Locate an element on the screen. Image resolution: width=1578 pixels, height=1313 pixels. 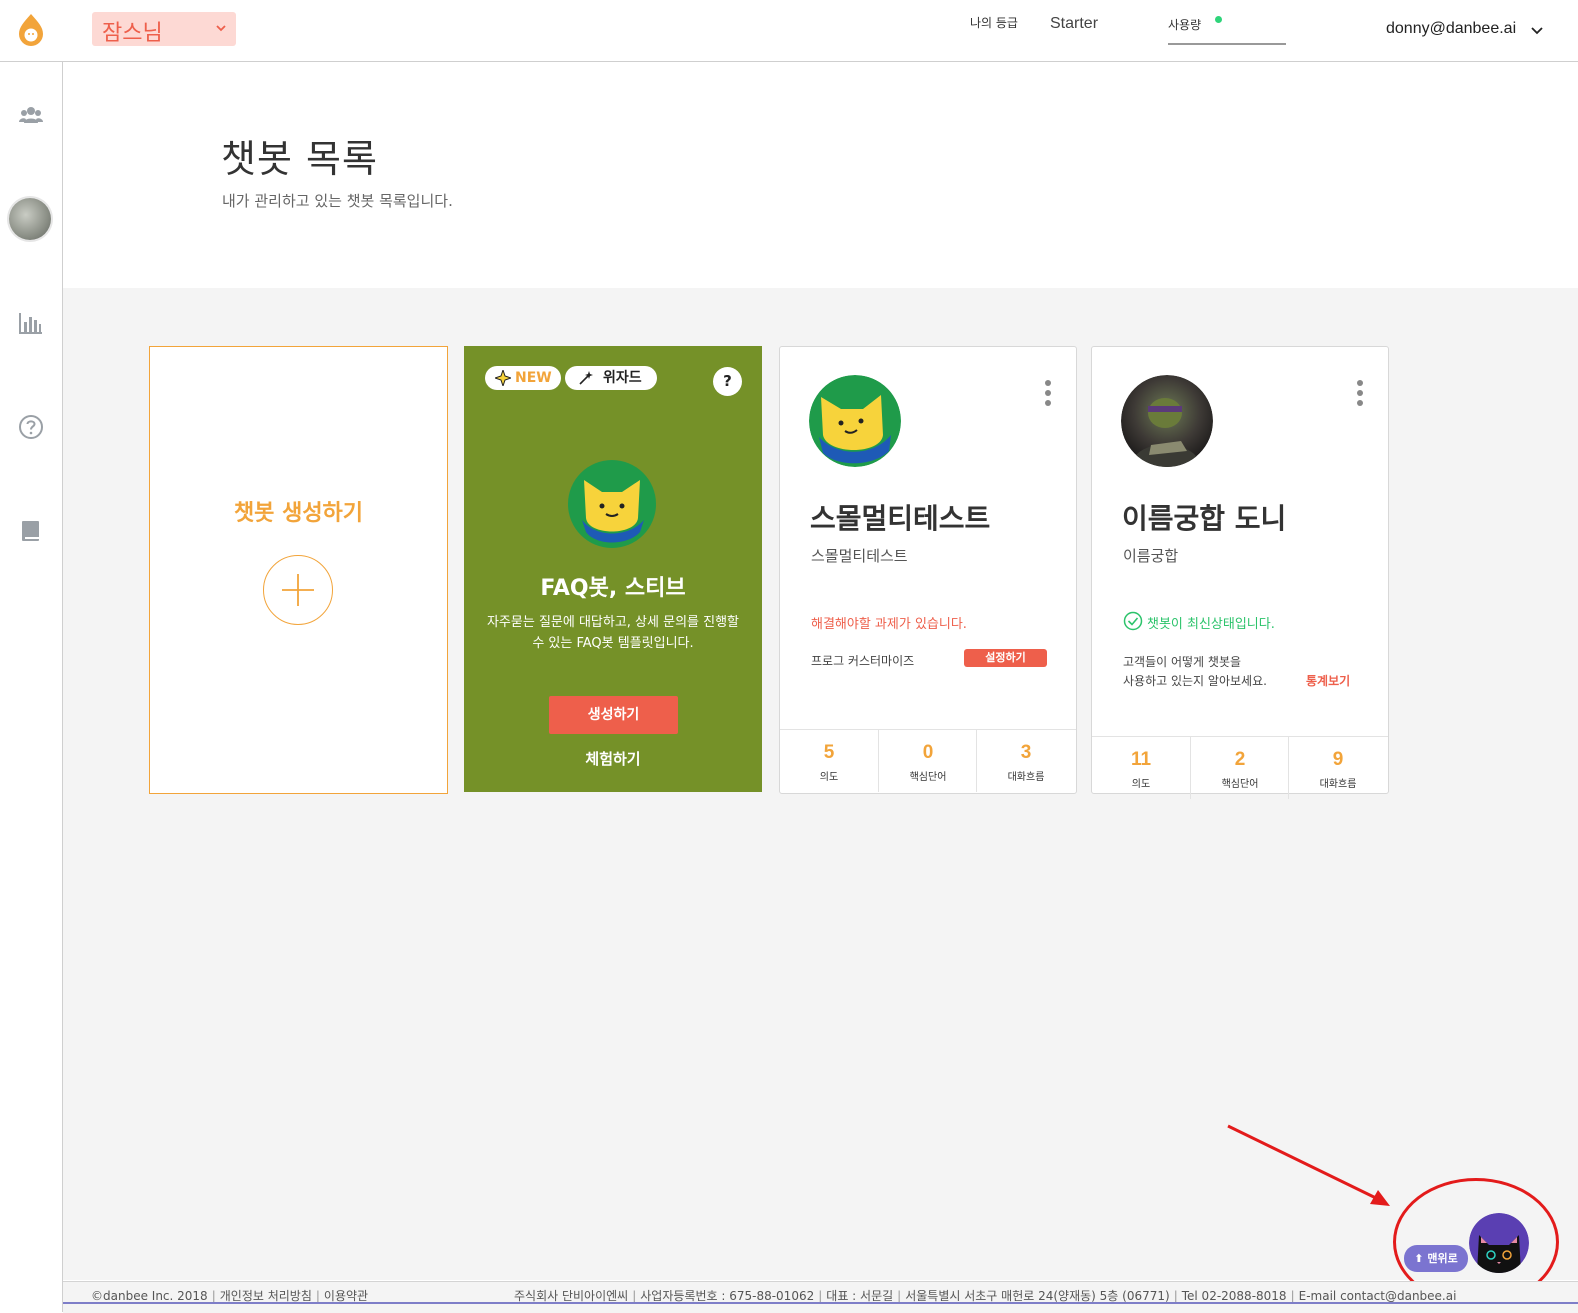
create-chatbot-label: 챗봇 생성하기 is located at coordinates (298, 513).